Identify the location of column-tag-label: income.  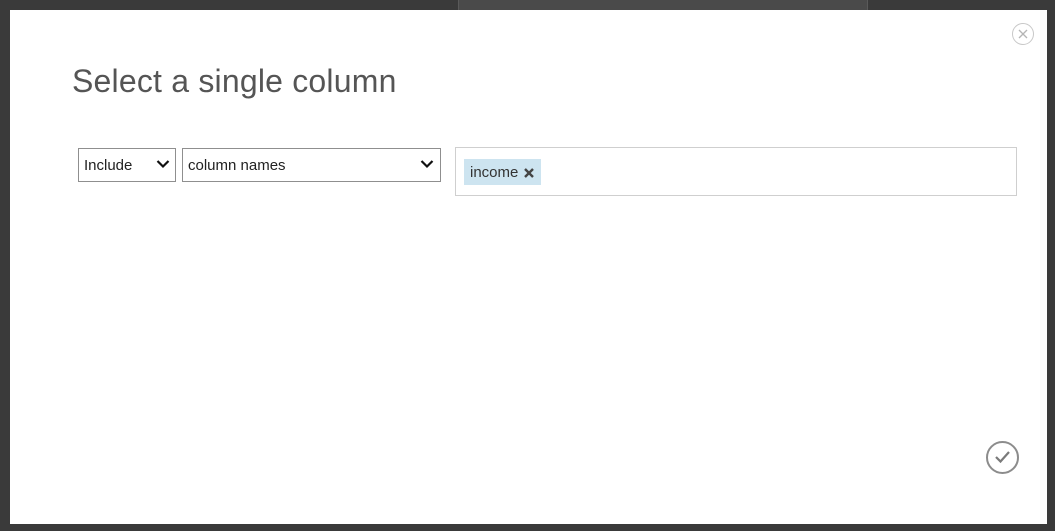
(494, 172).